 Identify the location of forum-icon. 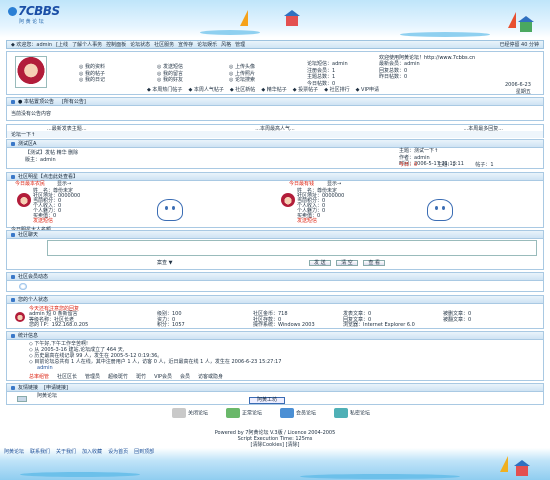
(13, 143).